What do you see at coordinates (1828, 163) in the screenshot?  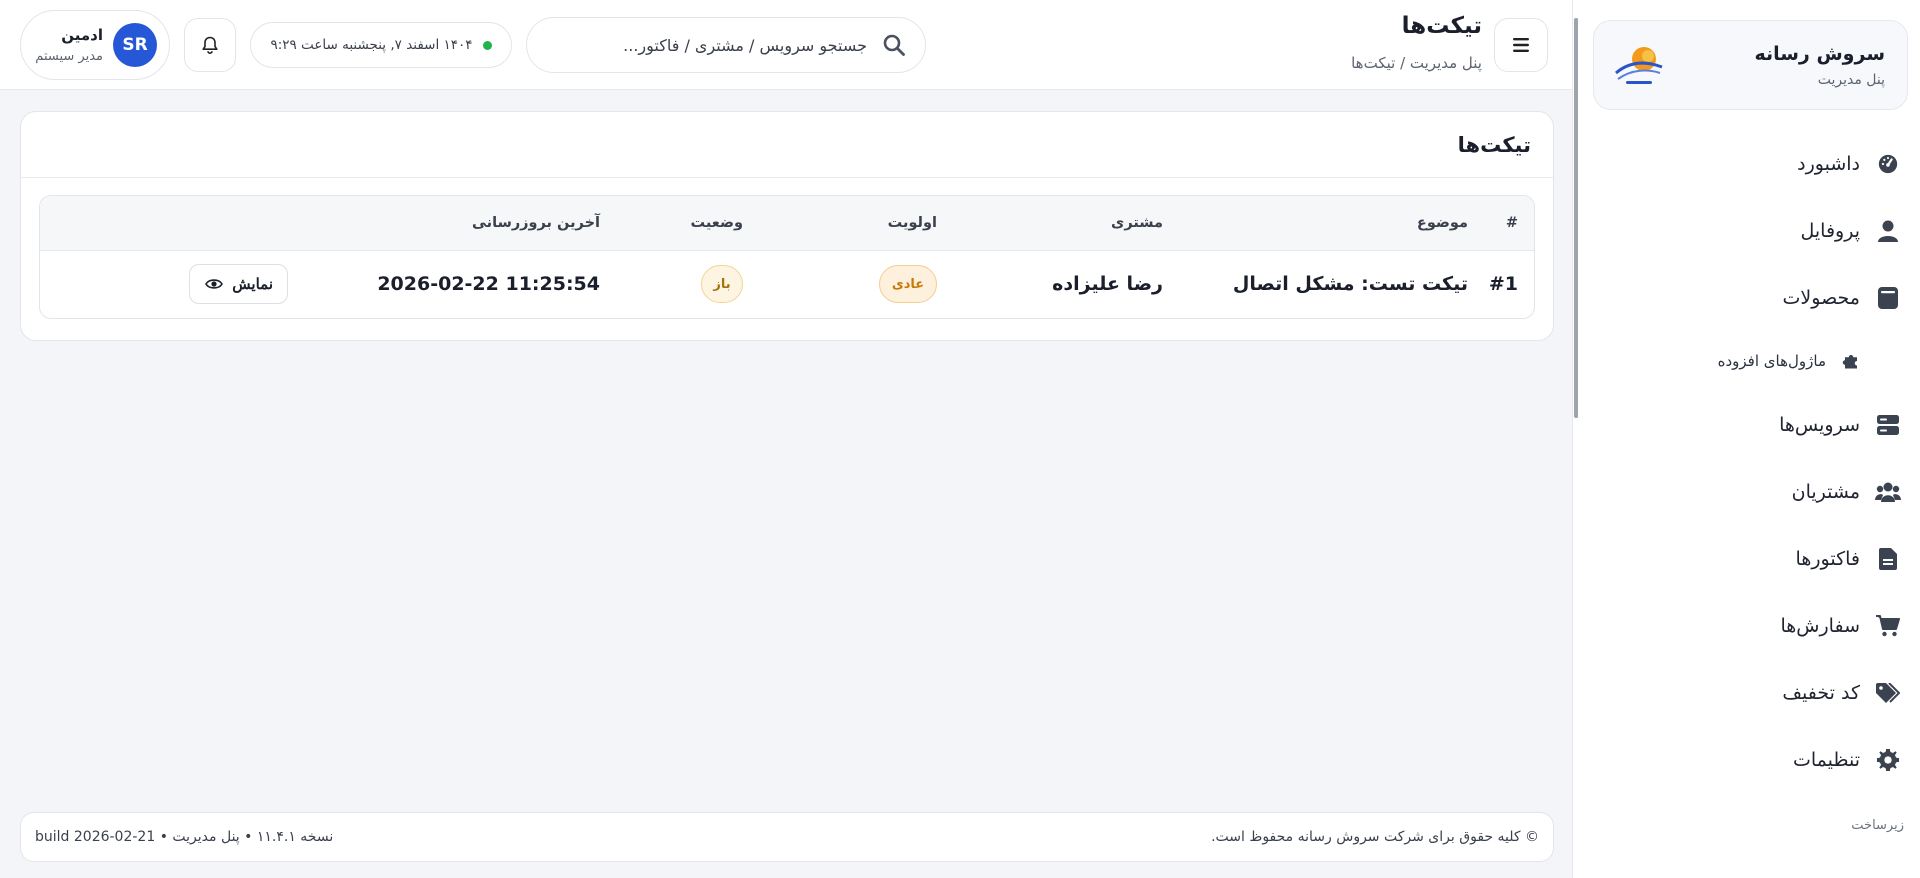 I see `sidebar-item-label: داشبورد` at bounding box center [1828, 163].